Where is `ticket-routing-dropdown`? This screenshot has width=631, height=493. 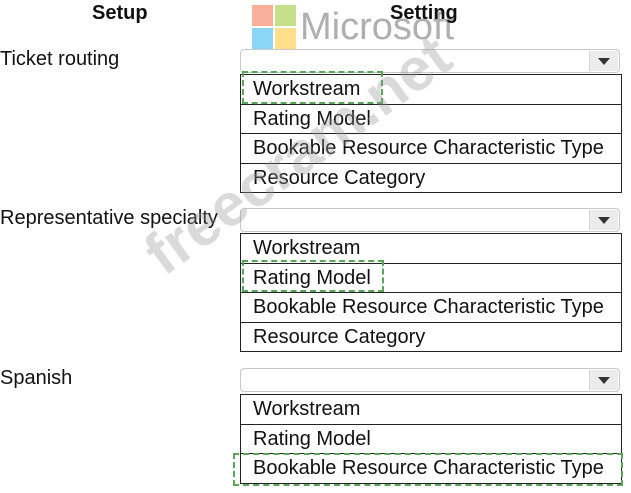
ticket-routing-dropdown is located at coordinates (430, 61).